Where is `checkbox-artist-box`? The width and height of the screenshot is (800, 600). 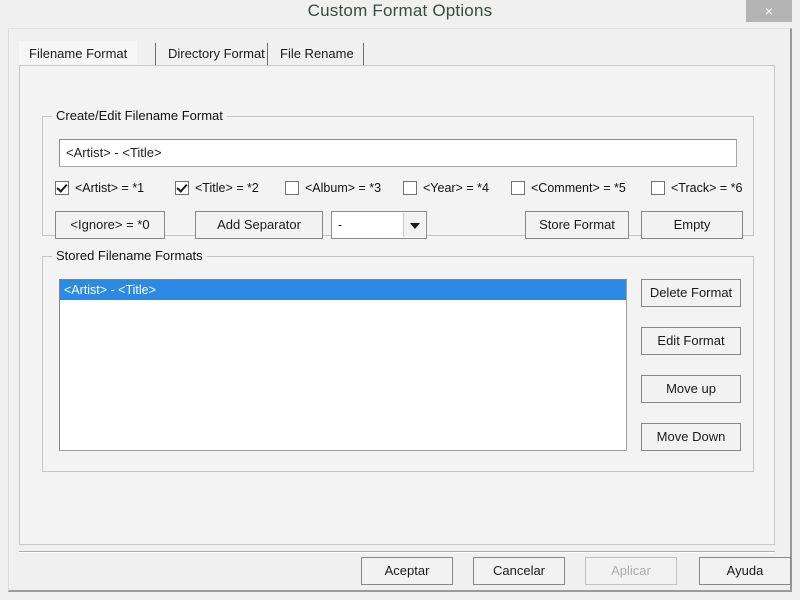
checkbox-artist-box is located at coordinates (62, 188).